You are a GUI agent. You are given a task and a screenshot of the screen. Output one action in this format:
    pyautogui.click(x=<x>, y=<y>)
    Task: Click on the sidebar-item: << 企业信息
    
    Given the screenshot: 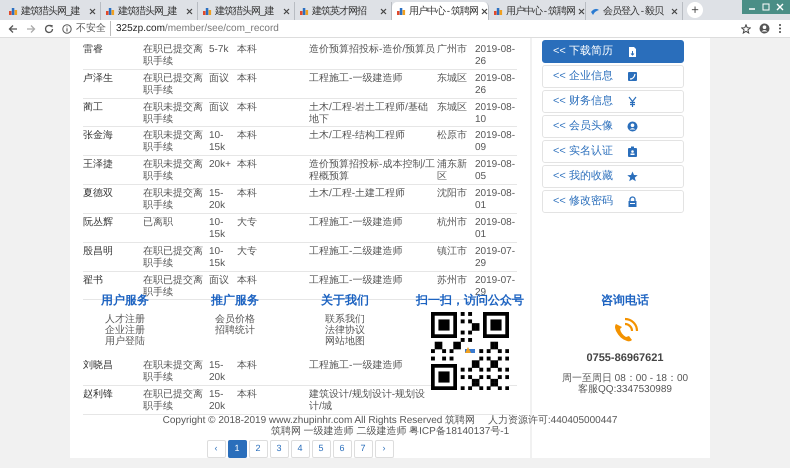 What is the action you would take?
    pyautogui.click(x=613, y=76)
    